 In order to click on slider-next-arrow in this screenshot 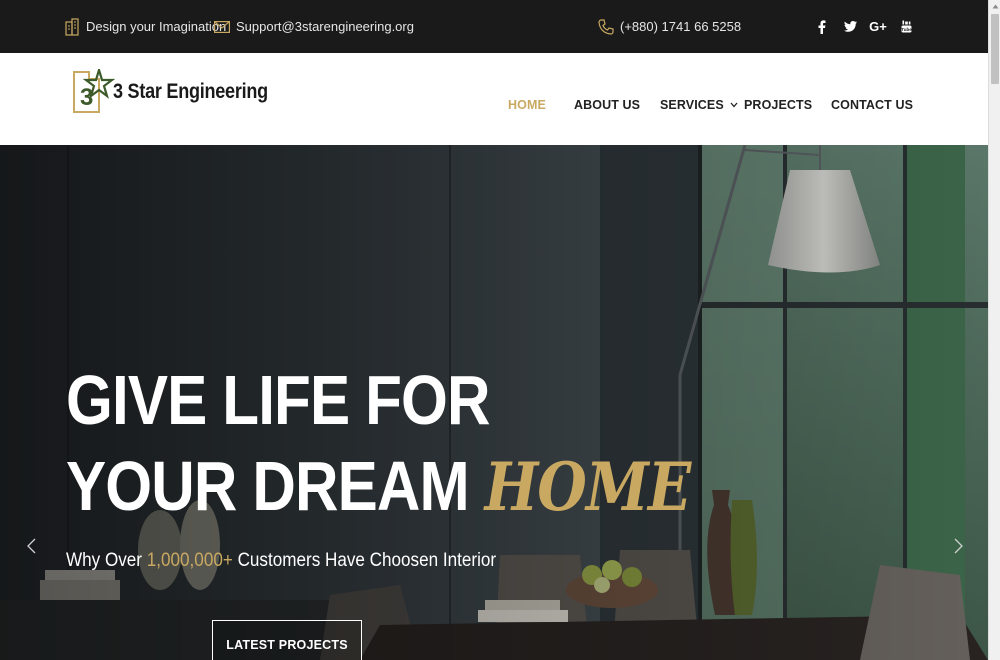, I will do `click(958, 546)`.